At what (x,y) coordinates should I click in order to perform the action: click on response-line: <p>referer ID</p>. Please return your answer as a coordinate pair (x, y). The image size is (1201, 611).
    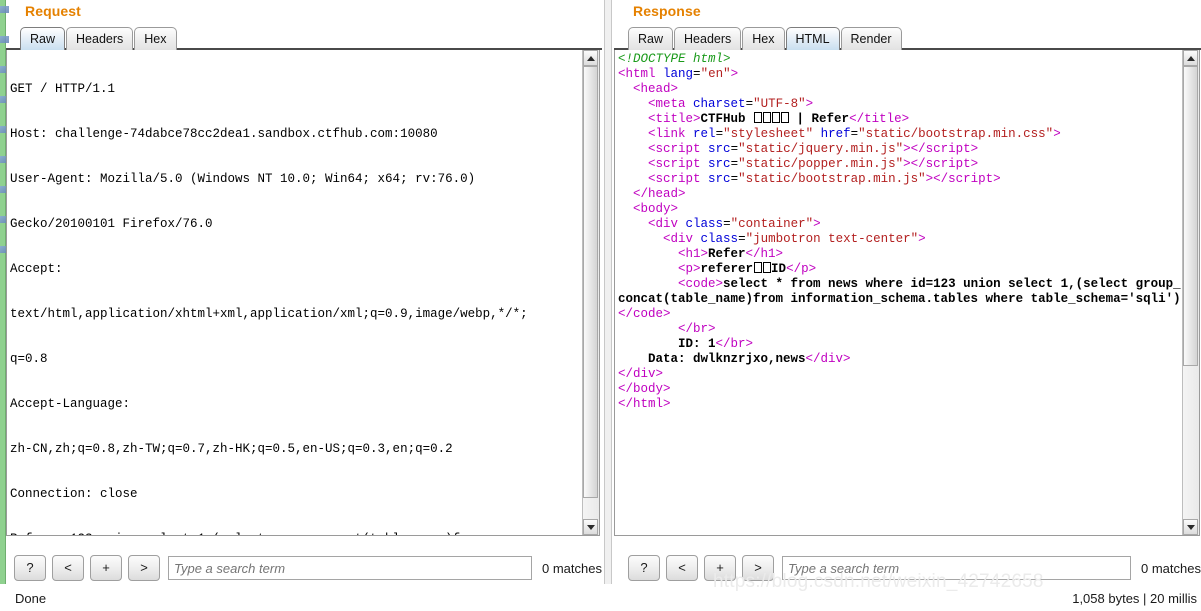
    Looking at the image, I should click on (747, 269).